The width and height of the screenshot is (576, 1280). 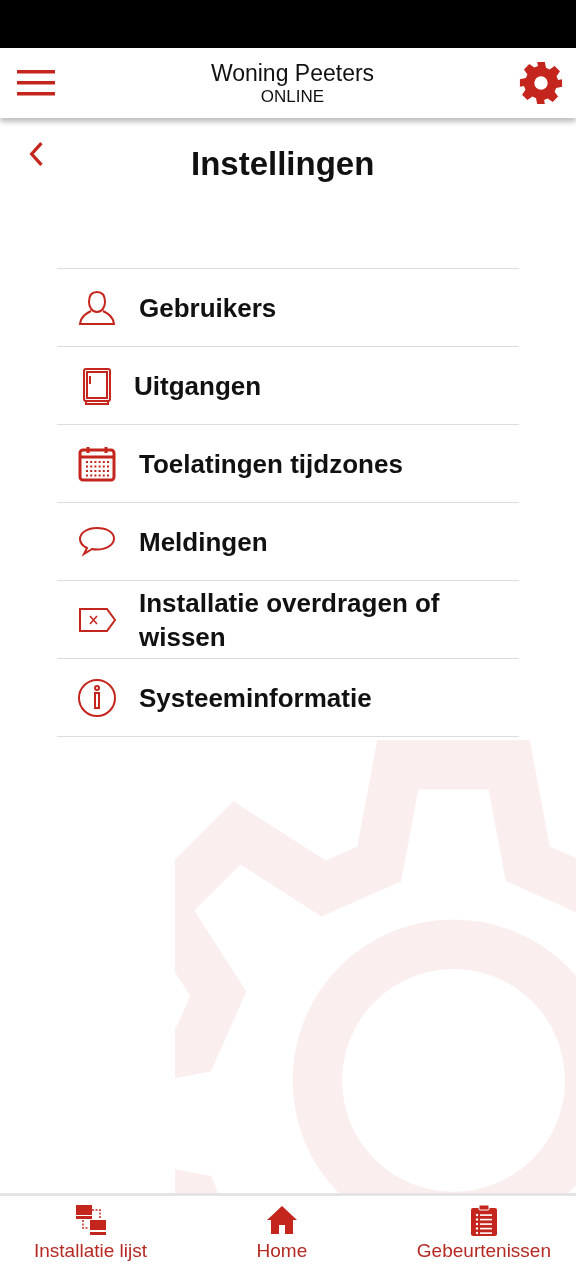 I want to click on settings-item: Meldingen, so click(x=288, y=542).